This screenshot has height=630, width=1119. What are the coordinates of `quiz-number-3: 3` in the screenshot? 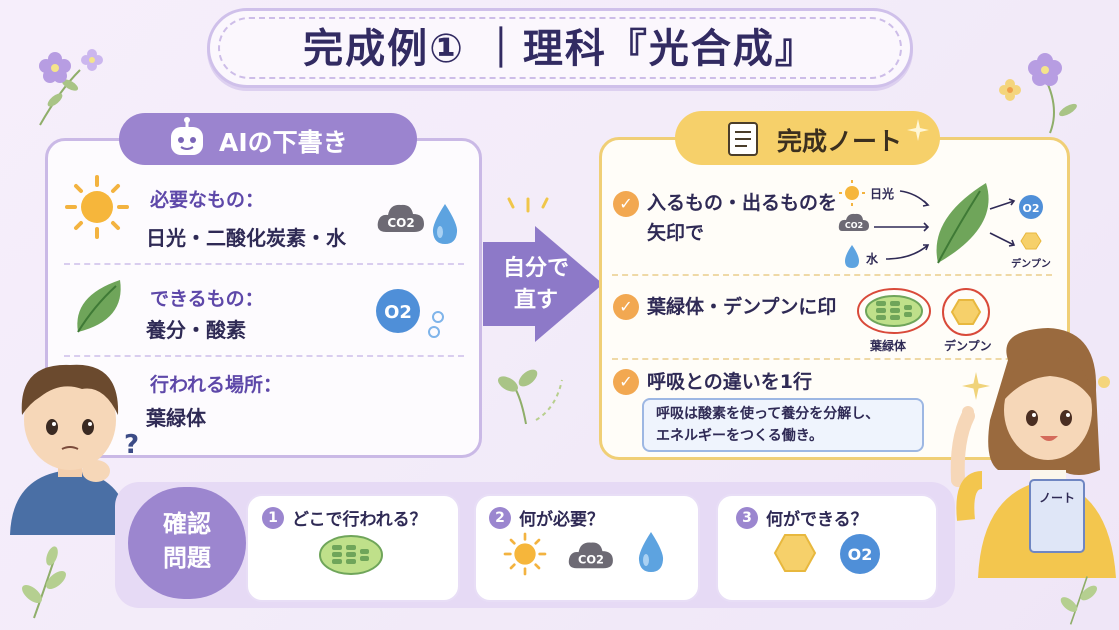 It's located at (747, 518).